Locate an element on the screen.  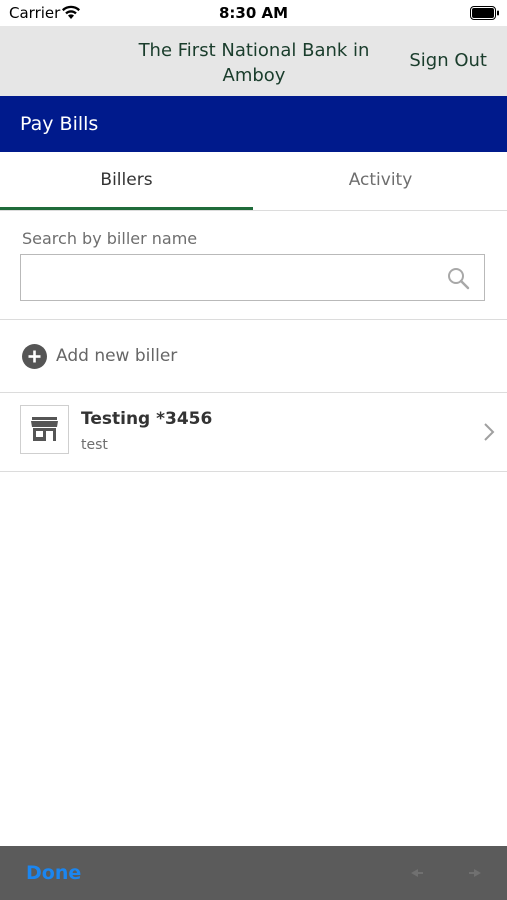
biller-name: Testing *3456 is located at coordinates (147, 419).